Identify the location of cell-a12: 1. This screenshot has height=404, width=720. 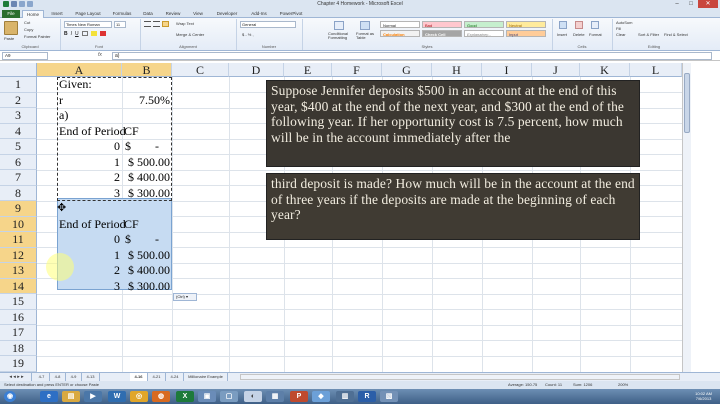
(89, 255).